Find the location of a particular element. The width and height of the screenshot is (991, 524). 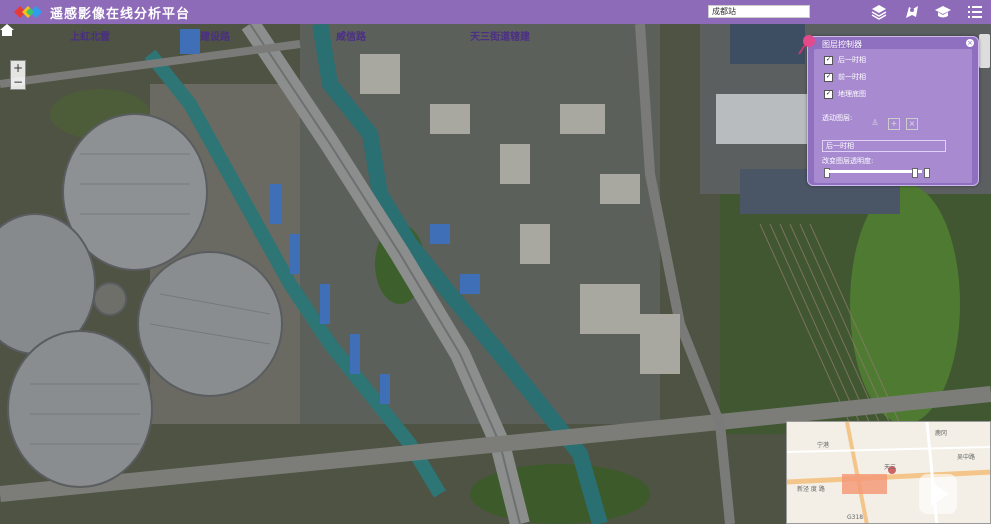

minimap-graphic is located at coordinates (888, 472).